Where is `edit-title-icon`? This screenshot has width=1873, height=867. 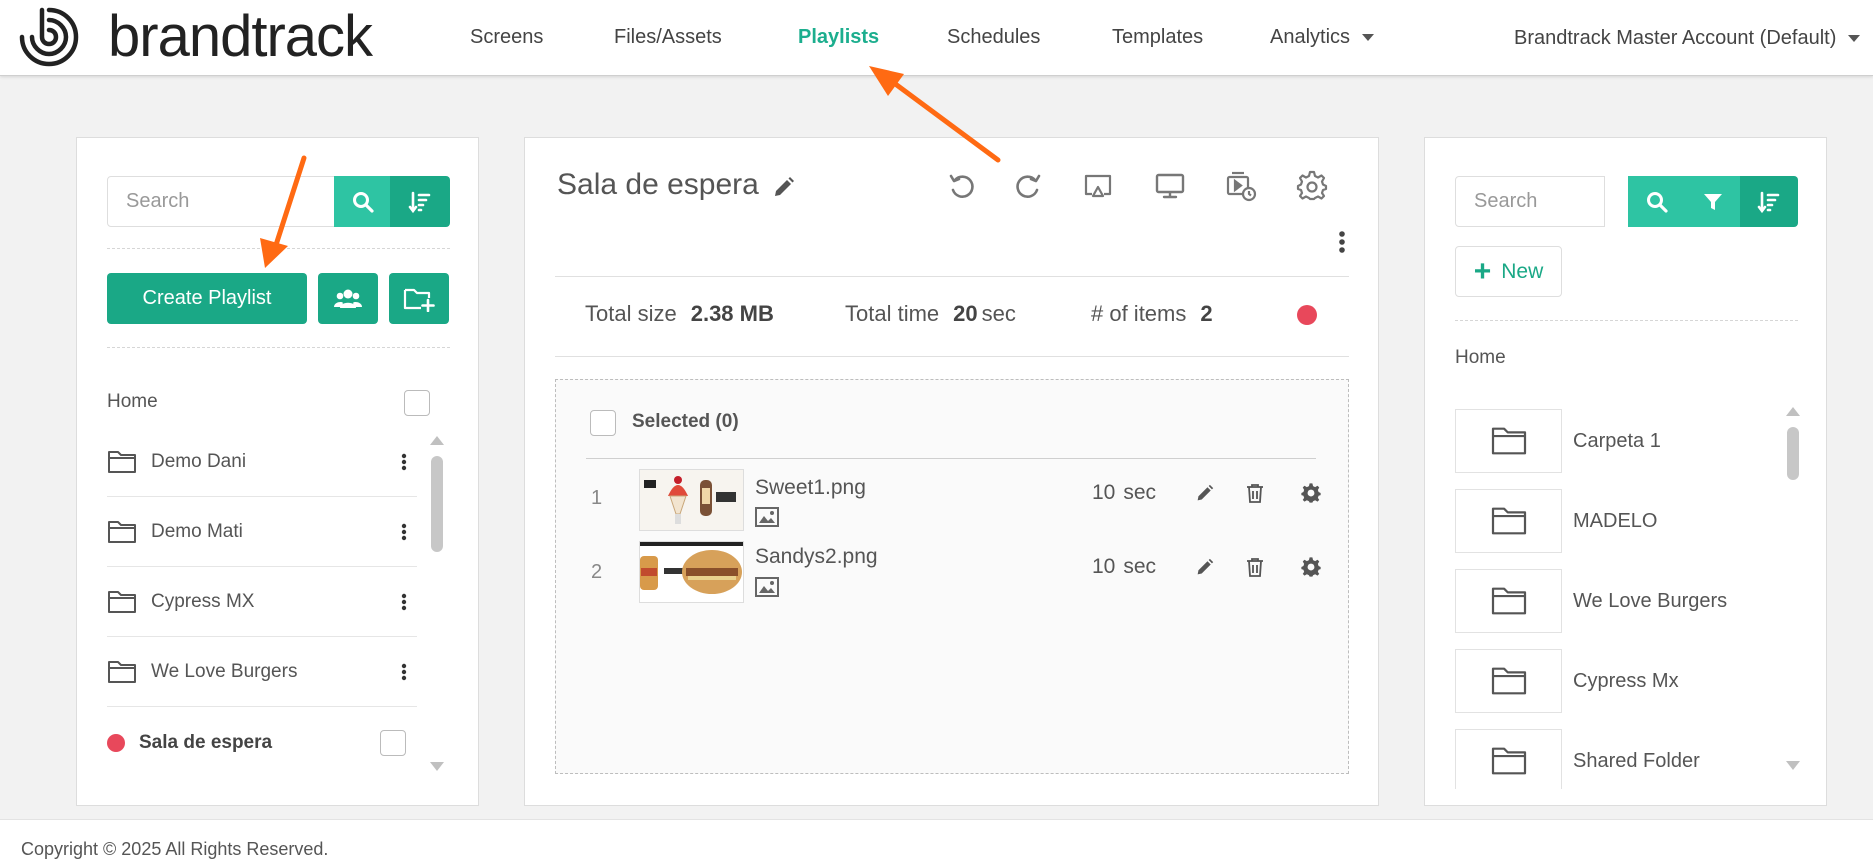 edit-title-icon is located at coordinates (784, 187).